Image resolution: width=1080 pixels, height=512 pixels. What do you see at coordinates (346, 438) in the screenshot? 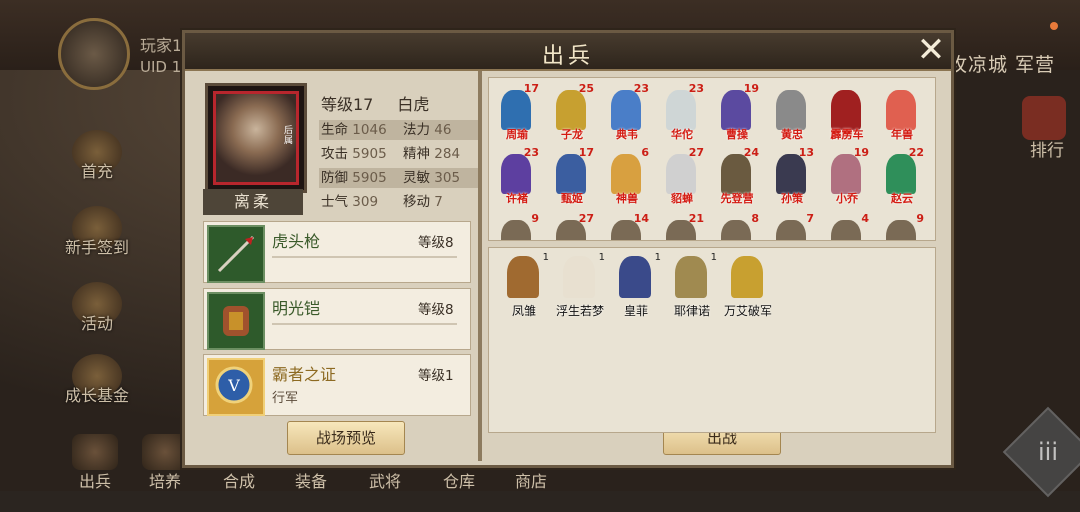
I see `battlefield-preview-button: 战场预览` at bounding box center [346, 438].